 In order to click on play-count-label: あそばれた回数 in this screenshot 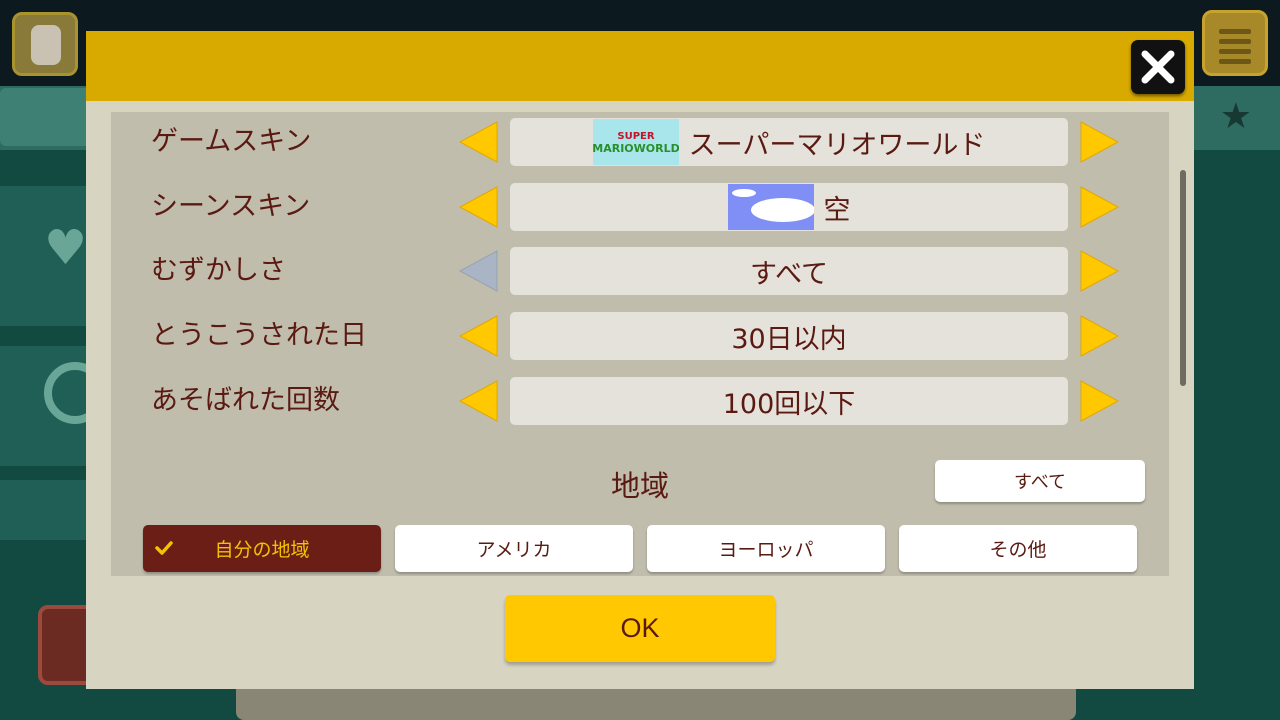, I will do `click(245, 400)`.